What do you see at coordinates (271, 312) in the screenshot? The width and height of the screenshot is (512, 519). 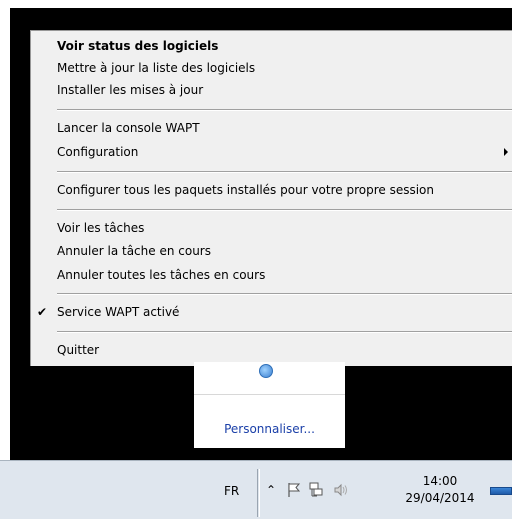 I see `menu-item-service-wapt: ✔ Service WAPT activé` at bounding box center [271, 312].